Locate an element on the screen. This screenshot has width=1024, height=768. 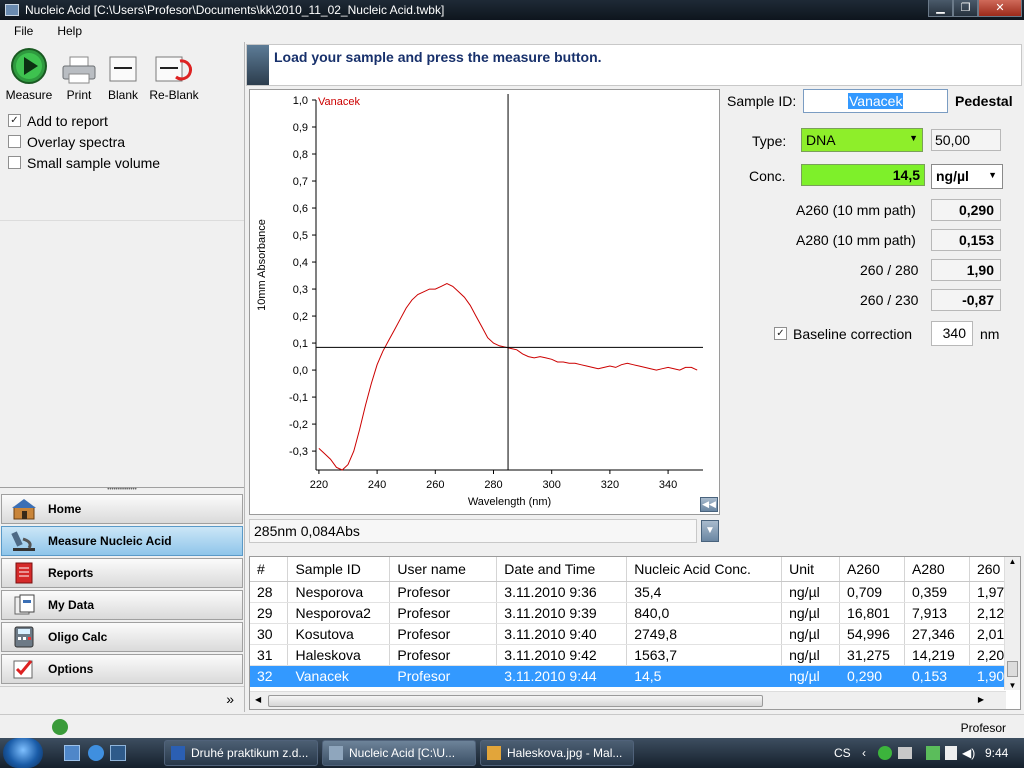
blank-button: Blank is located at coordinates (123, 72).